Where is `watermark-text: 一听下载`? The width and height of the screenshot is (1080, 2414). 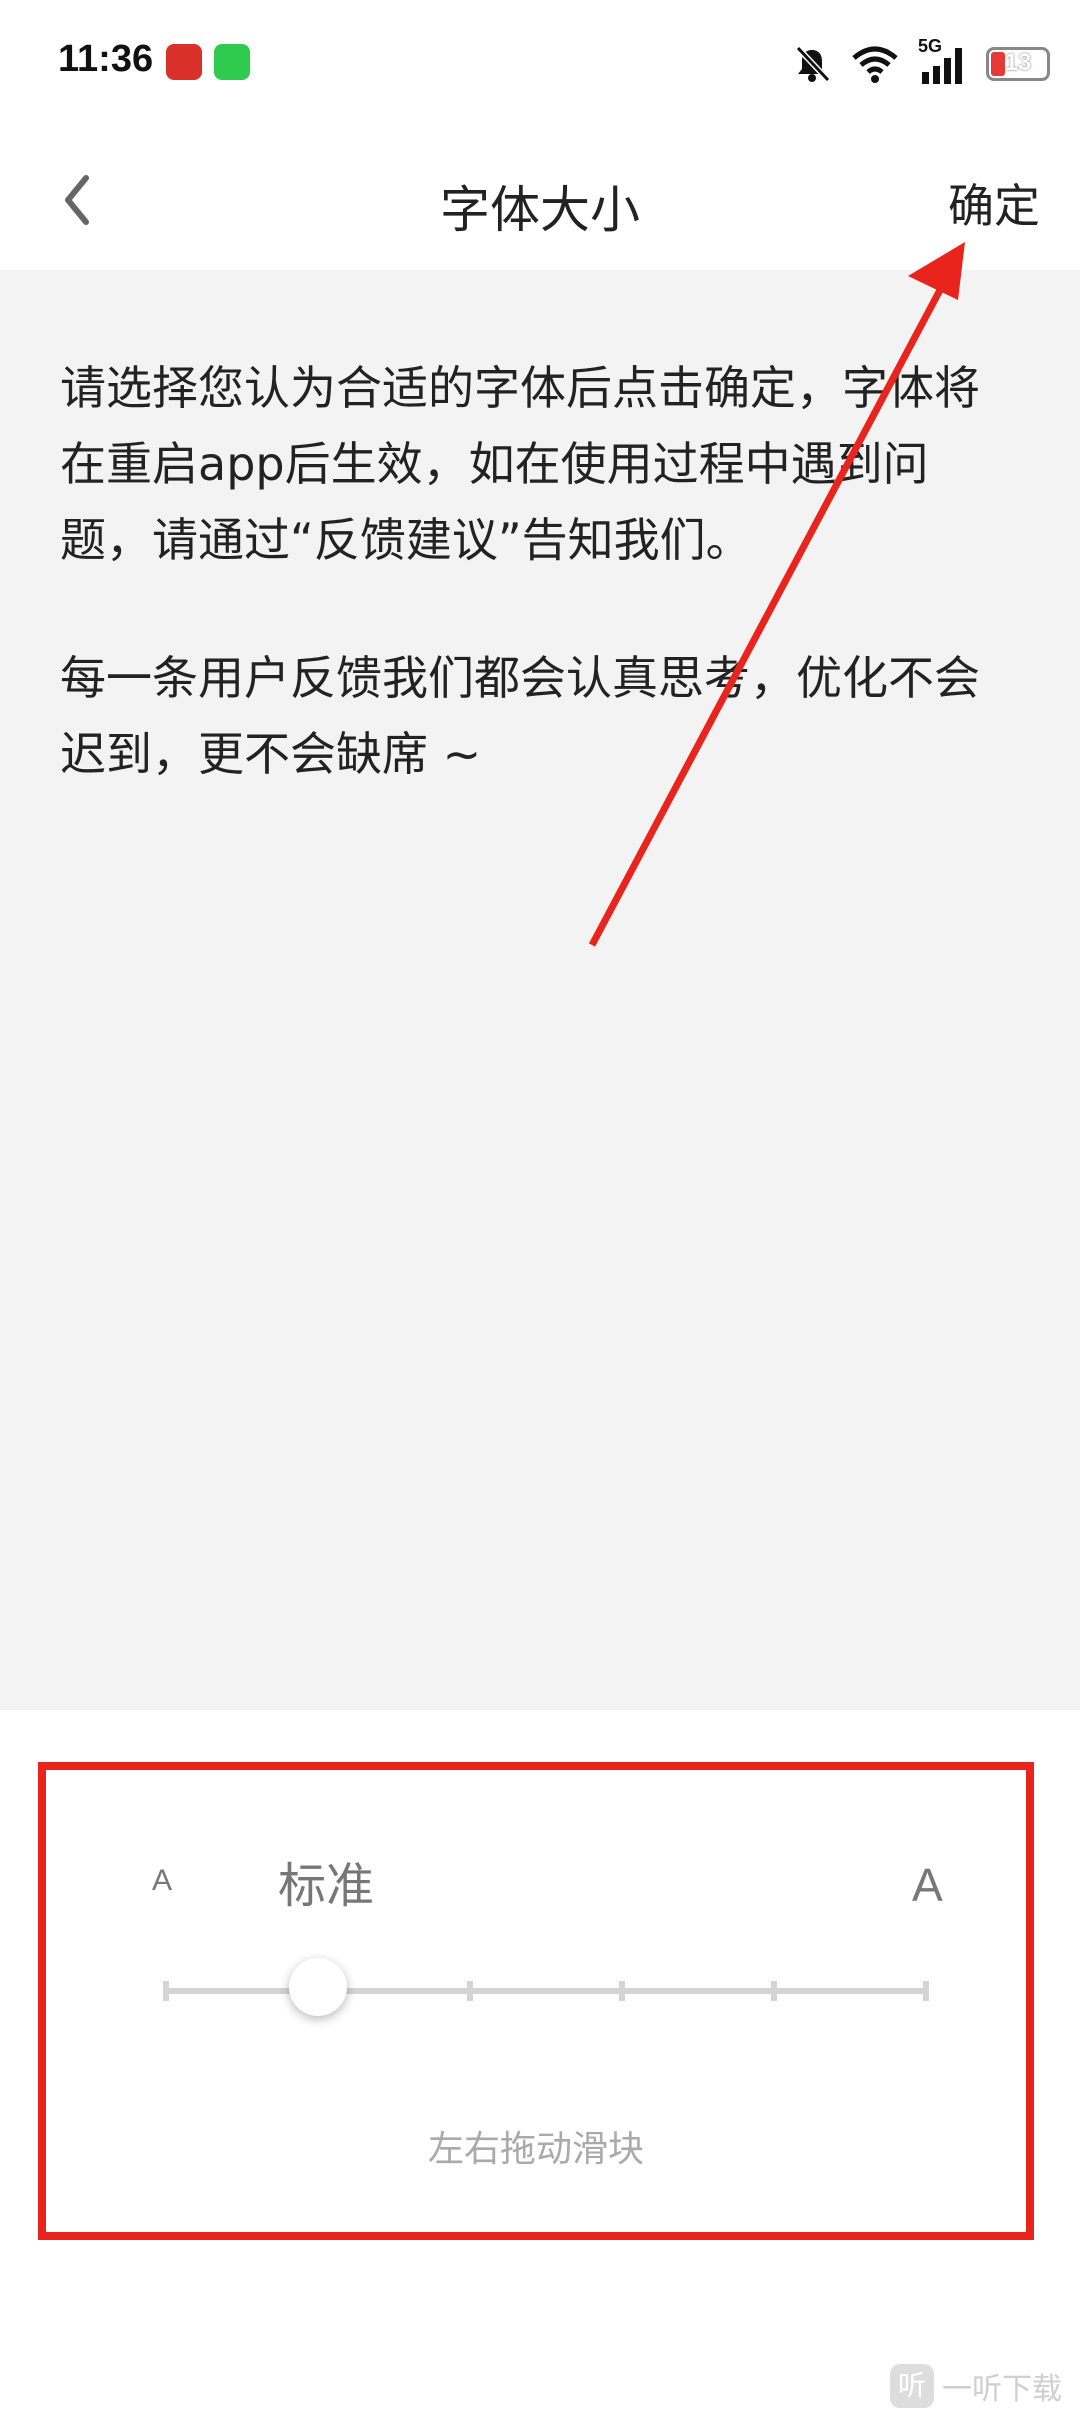 watermark-text: 一听下载 is located at coordinates (1002, 2389).